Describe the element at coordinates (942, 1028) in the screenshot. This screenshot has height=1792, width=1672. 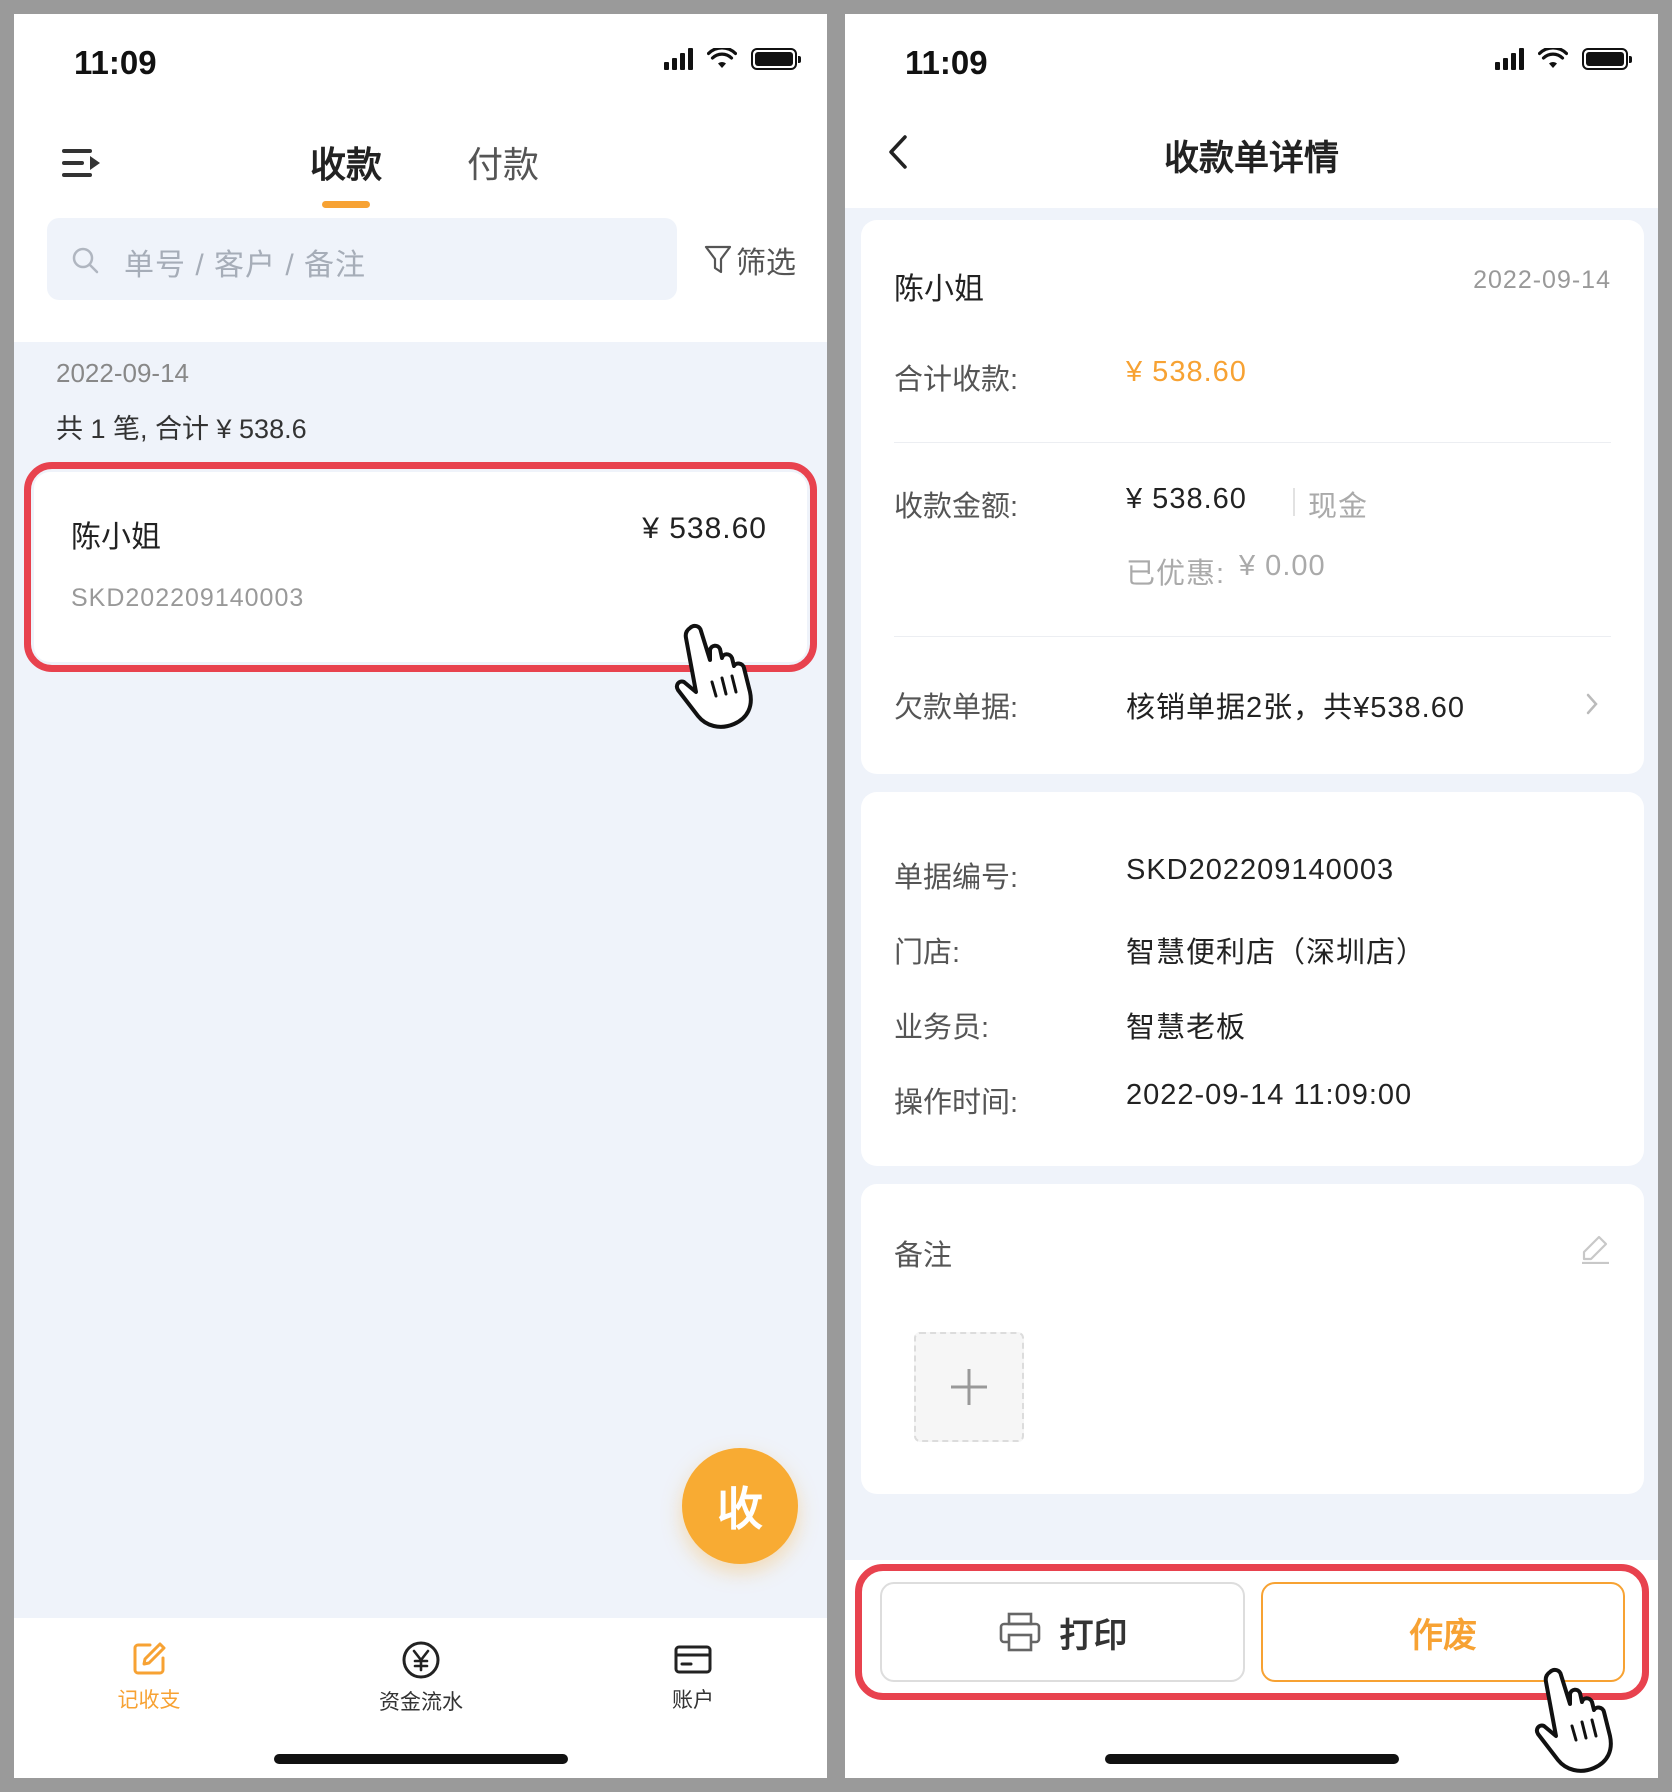
I see `salesperson-label: 业务员:` at that location.